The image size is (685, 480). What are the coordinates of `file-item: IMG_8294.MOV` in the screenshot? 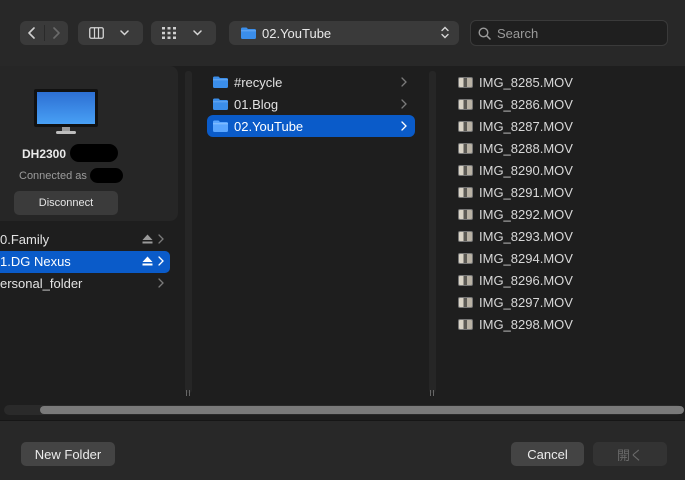 It's located at (515, 258).